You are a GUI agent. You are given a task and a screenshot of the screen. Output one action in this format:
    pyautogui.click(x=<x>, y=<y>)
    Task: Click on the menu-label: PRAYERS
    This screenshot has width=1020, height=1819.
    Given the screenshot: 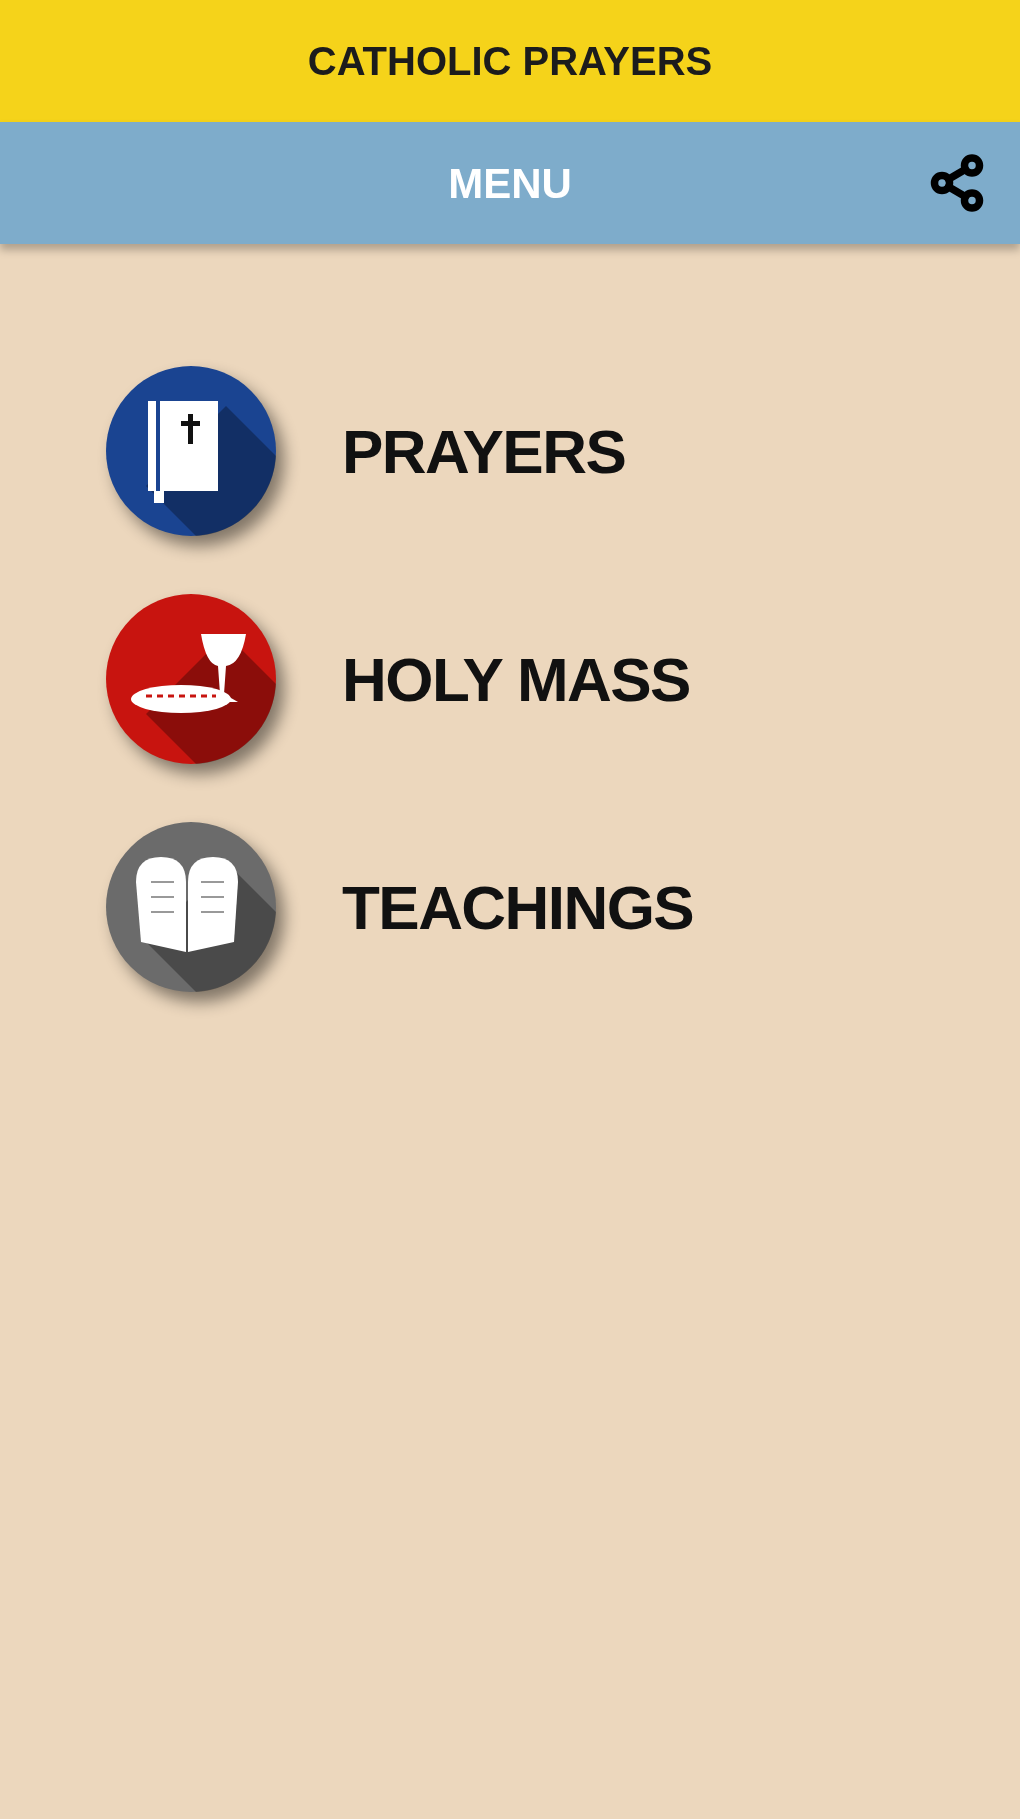 What is the action you would take?
    pyautogui.click(x=484, y=451)
    